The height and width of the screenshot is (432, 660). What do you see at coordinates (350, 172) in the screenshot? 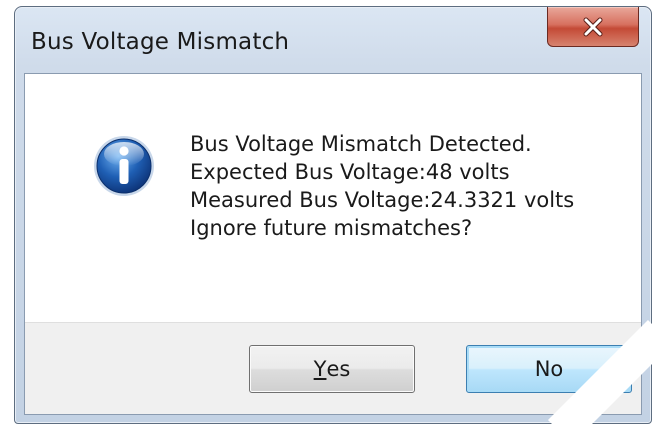
I see `message-line: Expected Bus Voltage:48 volts` at bounding box center [350, 172].